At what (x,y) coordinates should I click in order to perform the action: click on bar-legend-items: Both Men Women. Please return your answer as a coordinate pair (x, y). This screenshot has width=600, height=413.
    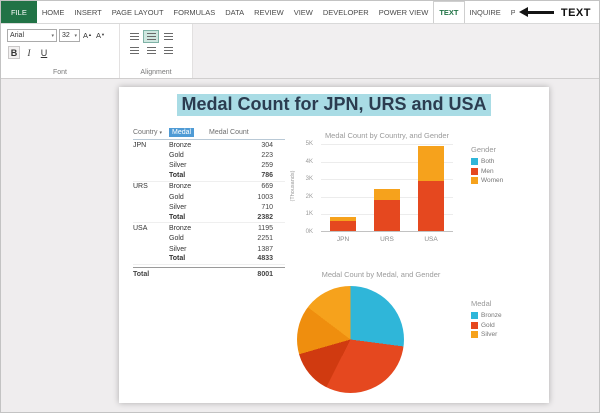
    Looking at the image, I should click on (487, 171).